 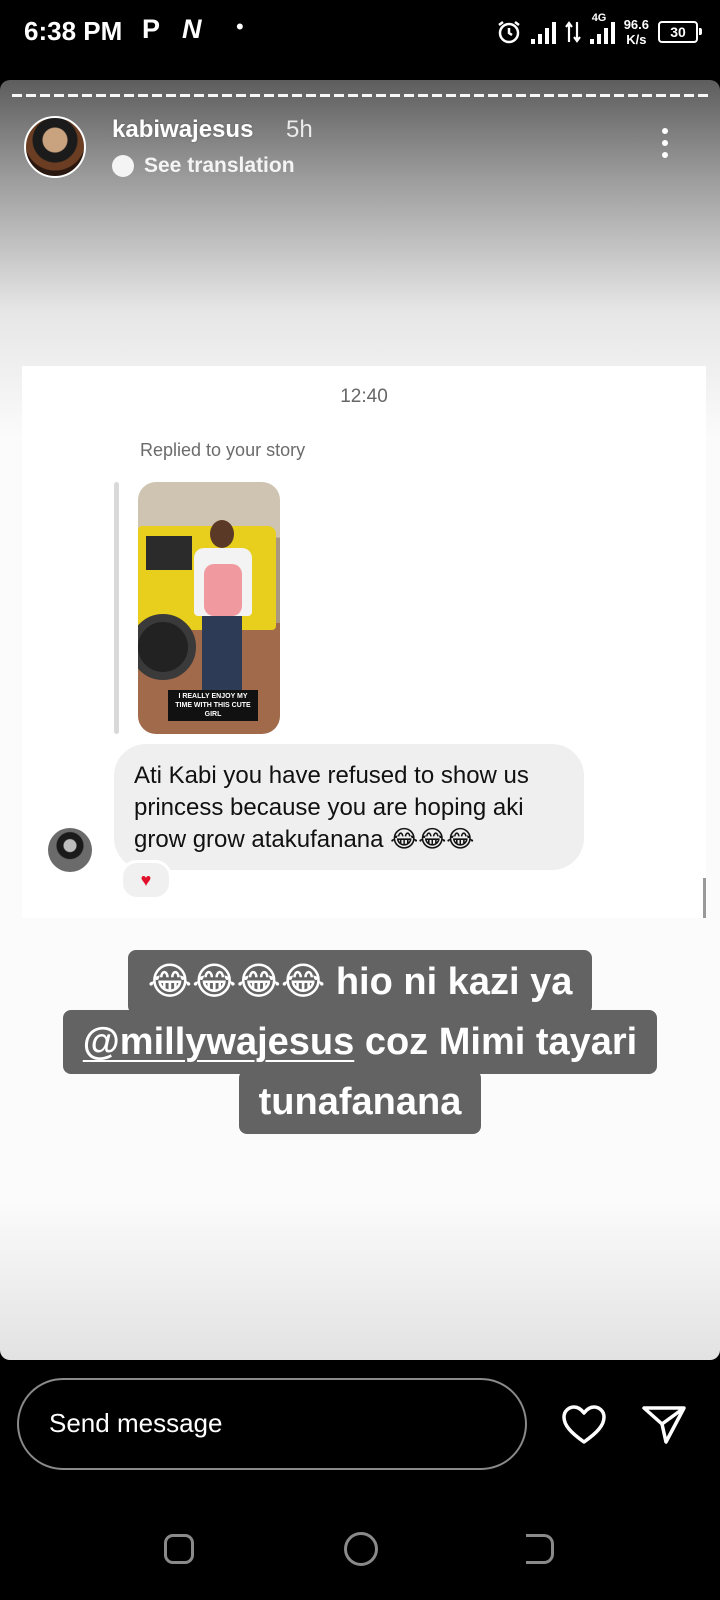 I want to click on system-nav-bar, so click(x=360, y=1560).